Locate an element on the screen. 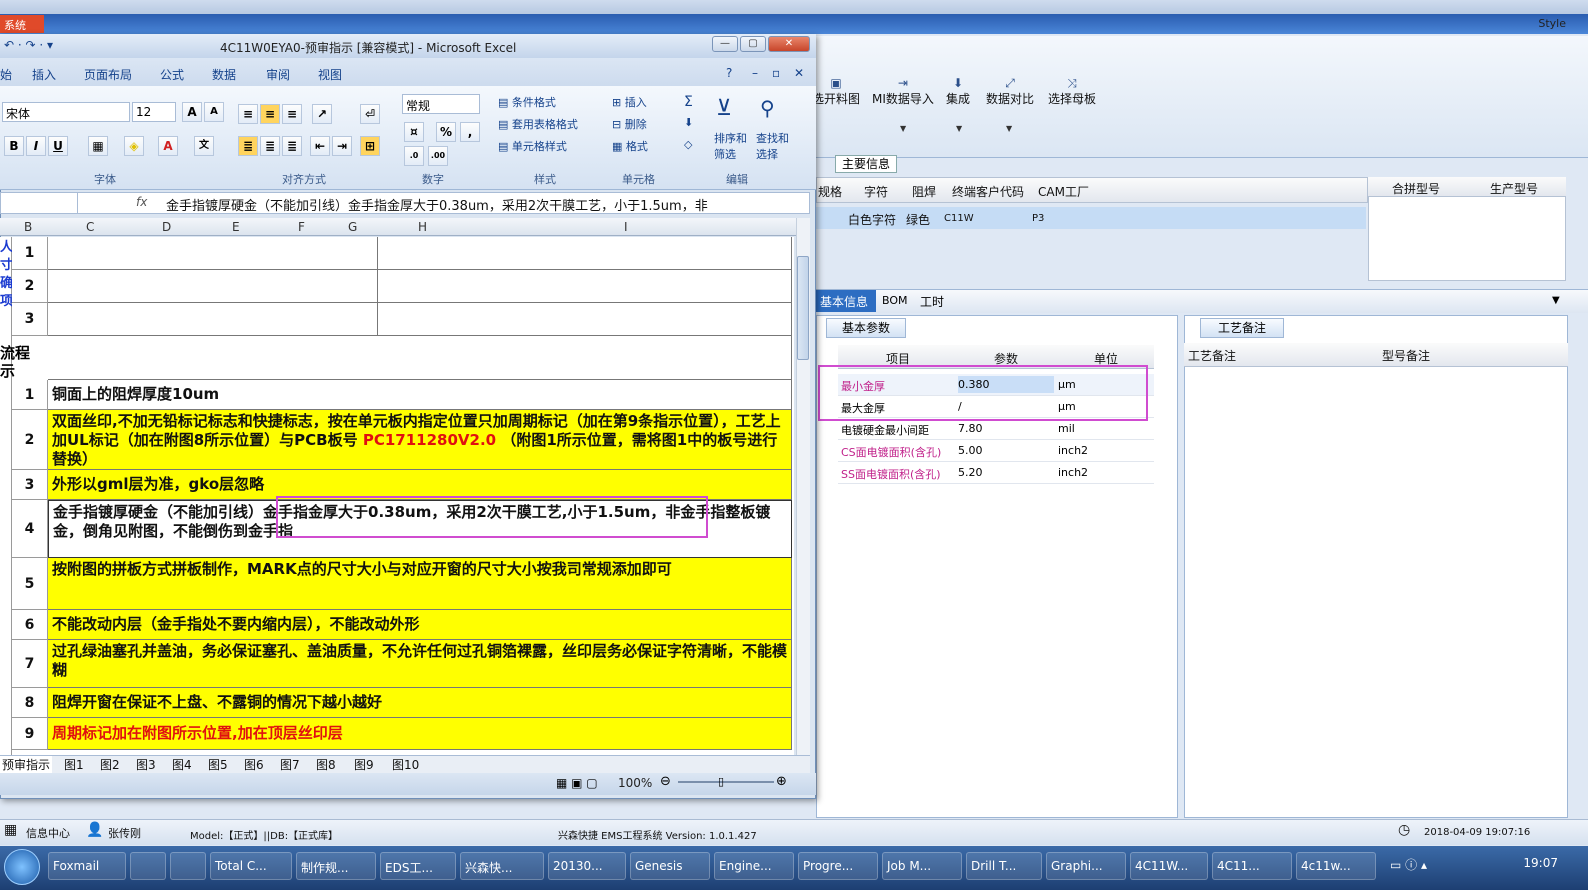  col-merge-model: 合拼型号 is located at coordinates (1416, 188).